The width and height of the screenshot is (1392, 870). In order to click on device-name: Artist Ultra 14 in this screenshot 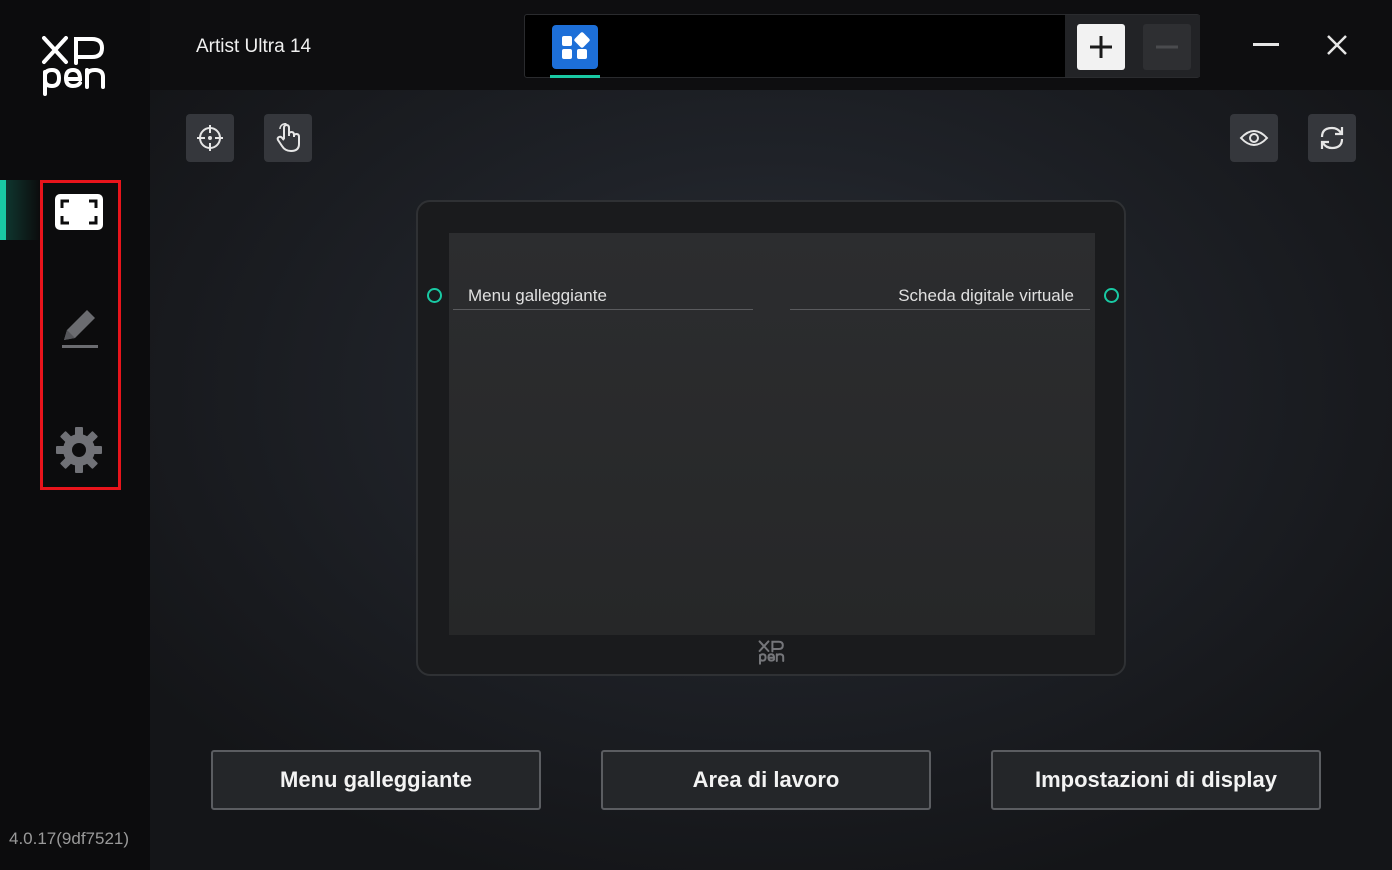, I will do `click(254, 46)`.